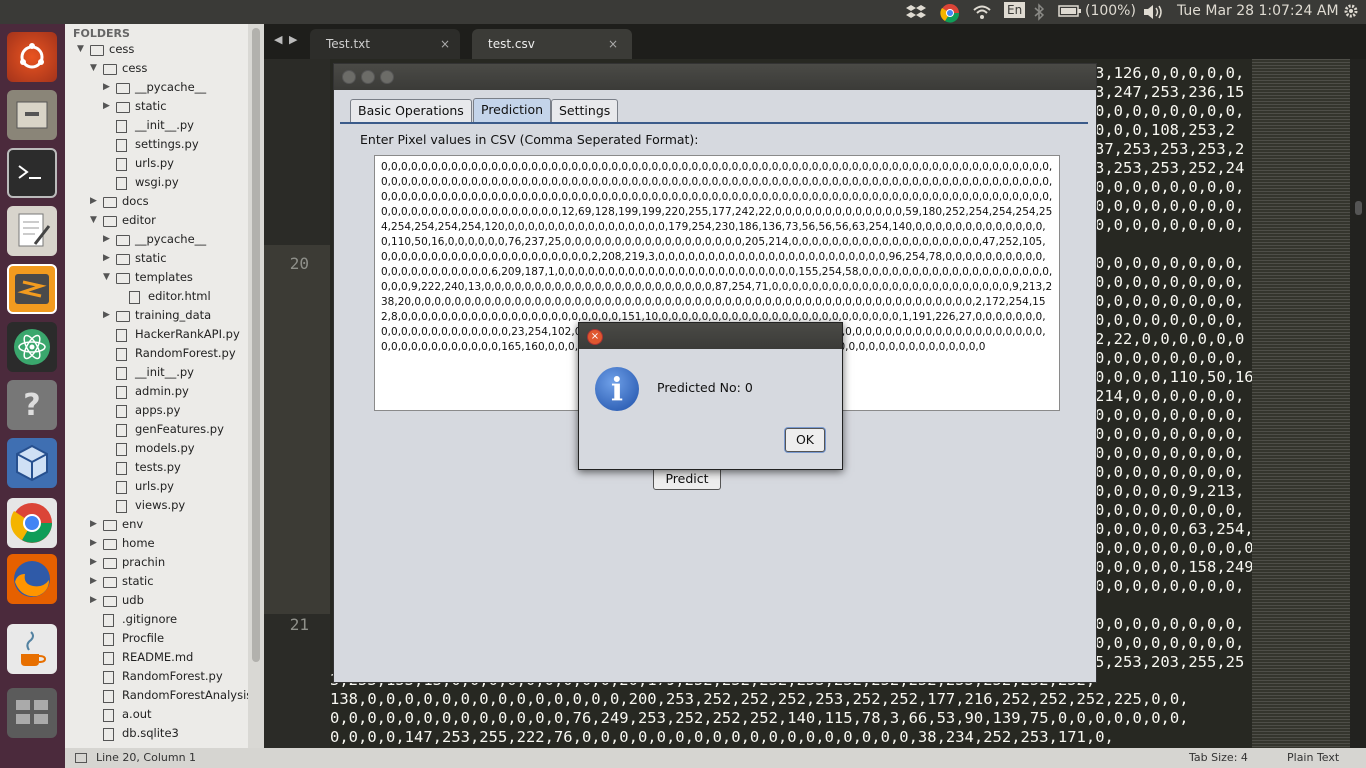  I want to click on tab-prediction: Prediction, so click(512, 110).